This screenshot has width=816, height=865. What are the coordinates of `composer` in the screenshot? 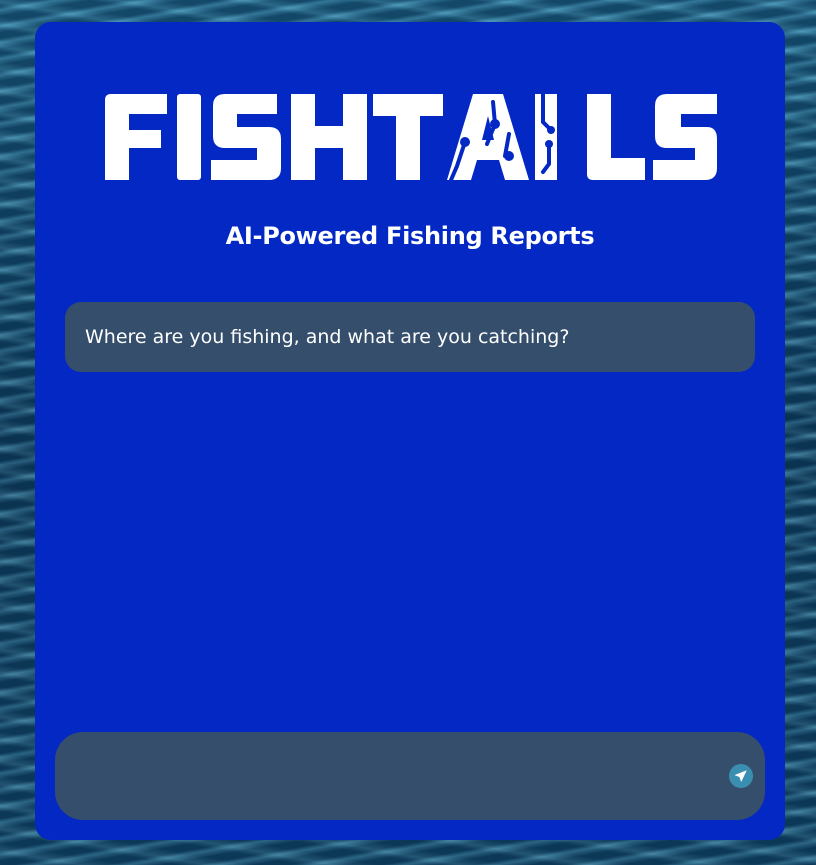 It's located at (410, 776).